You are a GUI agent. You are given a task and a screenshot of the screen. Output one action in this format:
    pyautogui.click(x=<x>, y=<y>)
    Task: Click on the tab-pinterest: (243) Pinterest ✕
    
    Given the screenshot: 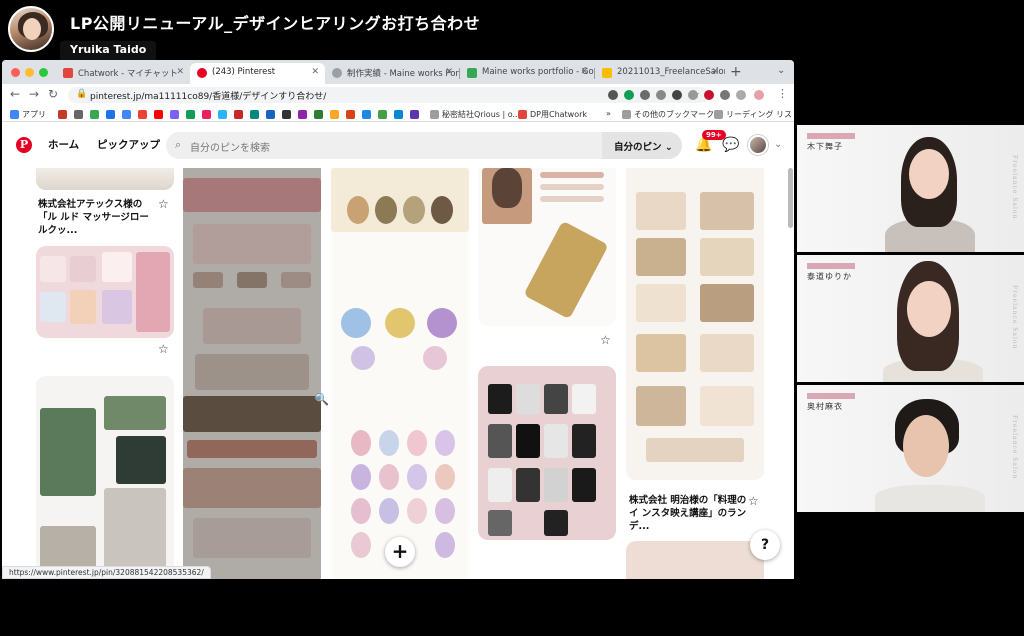 What is the action you would take?
    pyautogui.click(x=257, y=73)
    